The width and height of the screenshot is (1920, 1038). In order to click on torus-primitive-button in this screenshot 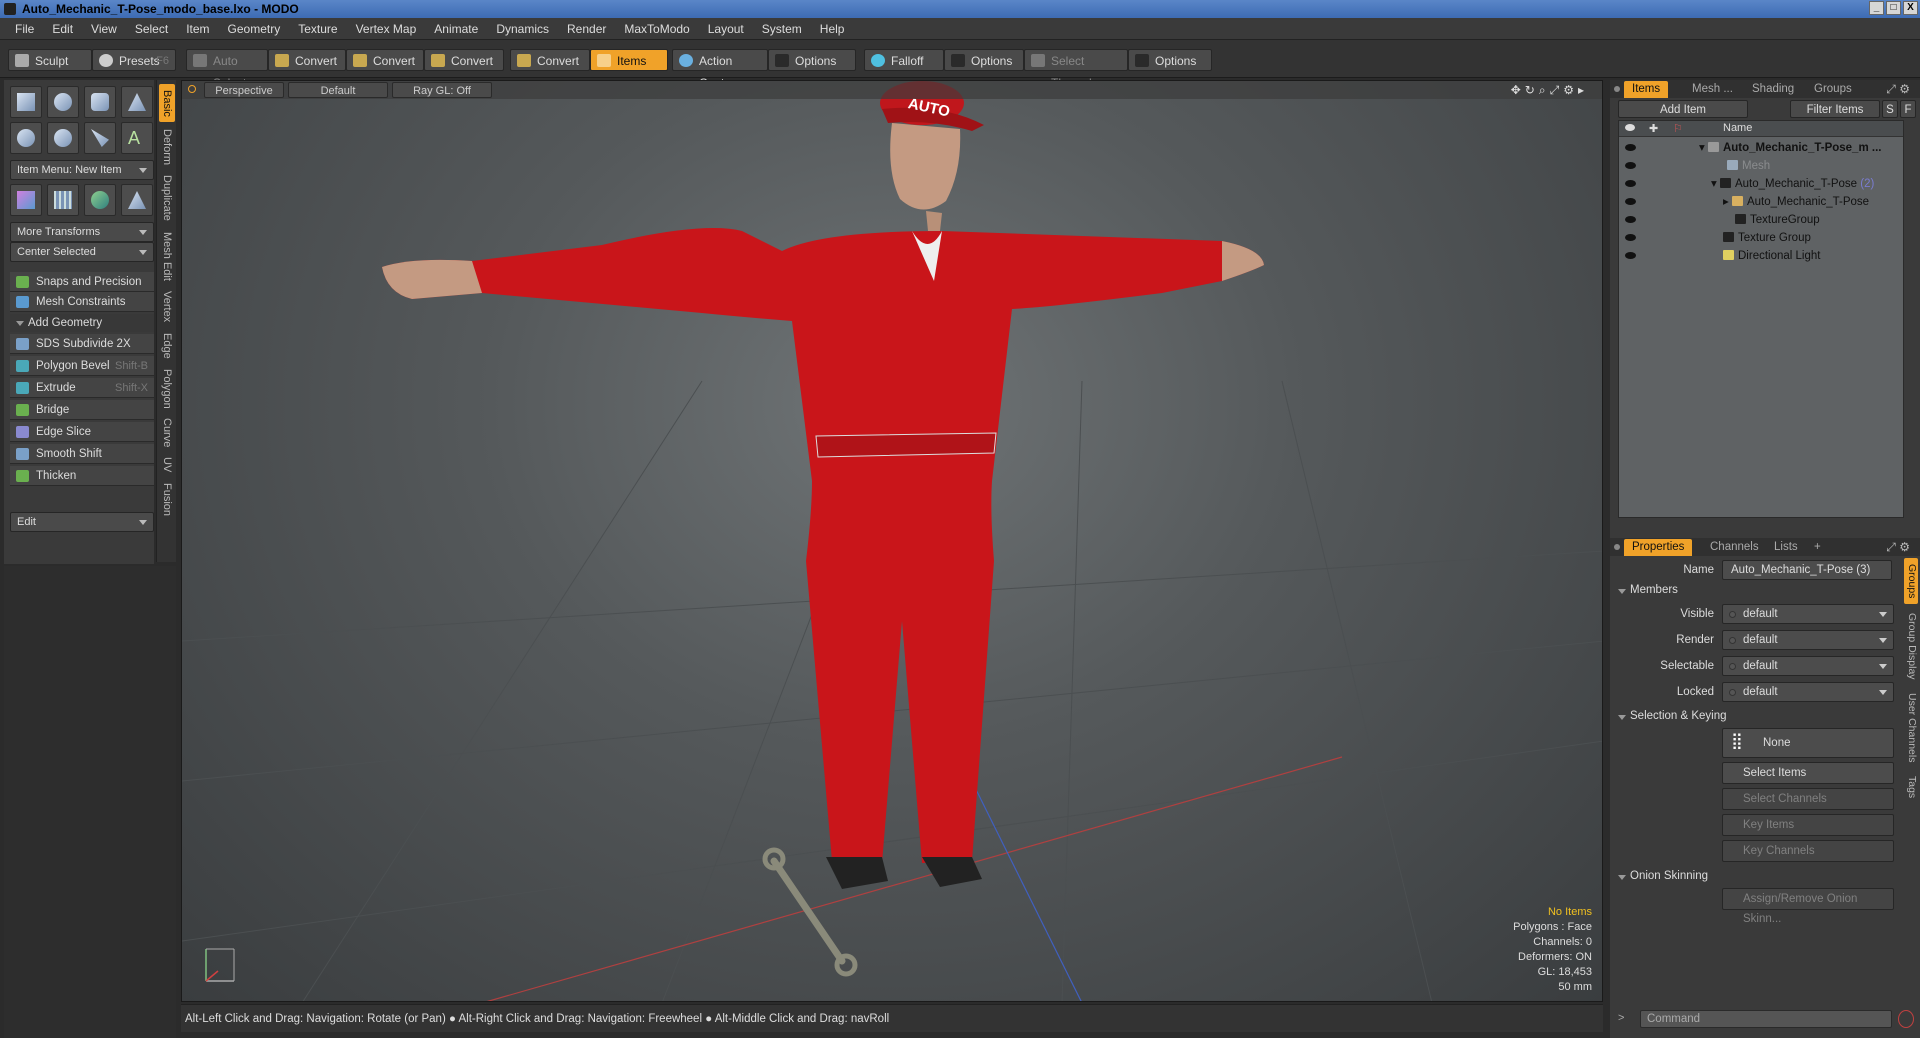, I will do `click(26, 138)`.